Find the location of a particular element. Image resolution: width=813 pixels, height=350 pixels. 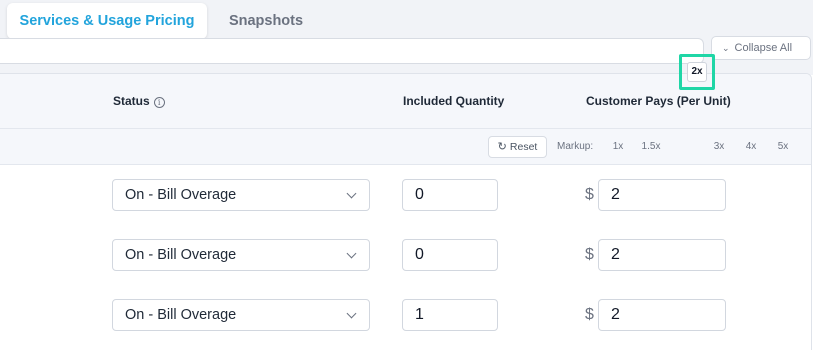

filter-input is located at coordinates (352, 51).